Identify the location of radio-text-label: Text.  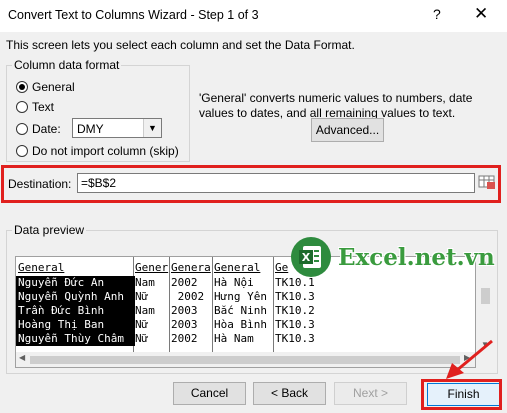
(43, 107).